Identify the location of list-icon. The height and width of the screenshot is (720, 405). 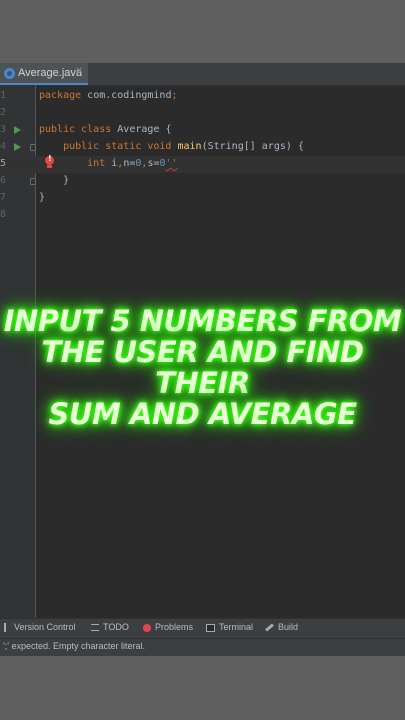
(95, 628).